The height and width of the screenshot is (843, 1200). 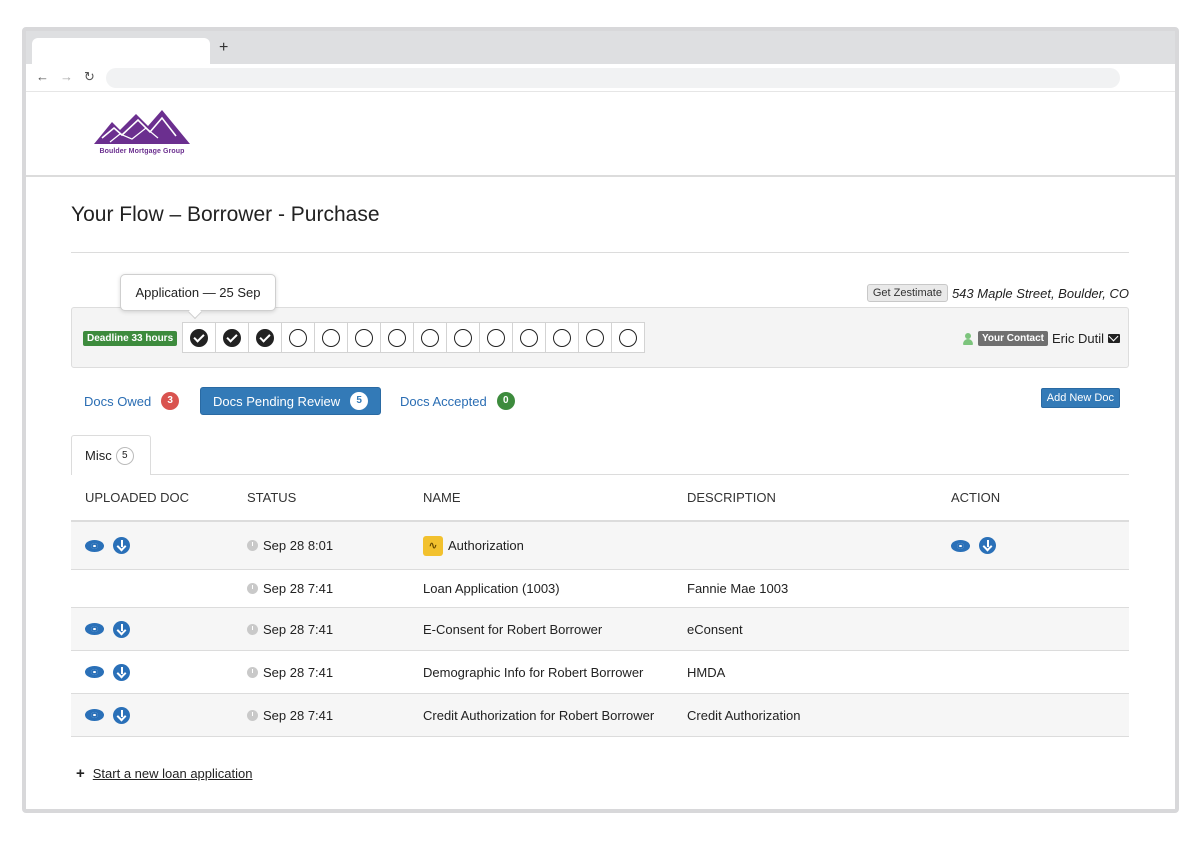 I want to click on description-cell: HMDA, so click(x=706, y=672).